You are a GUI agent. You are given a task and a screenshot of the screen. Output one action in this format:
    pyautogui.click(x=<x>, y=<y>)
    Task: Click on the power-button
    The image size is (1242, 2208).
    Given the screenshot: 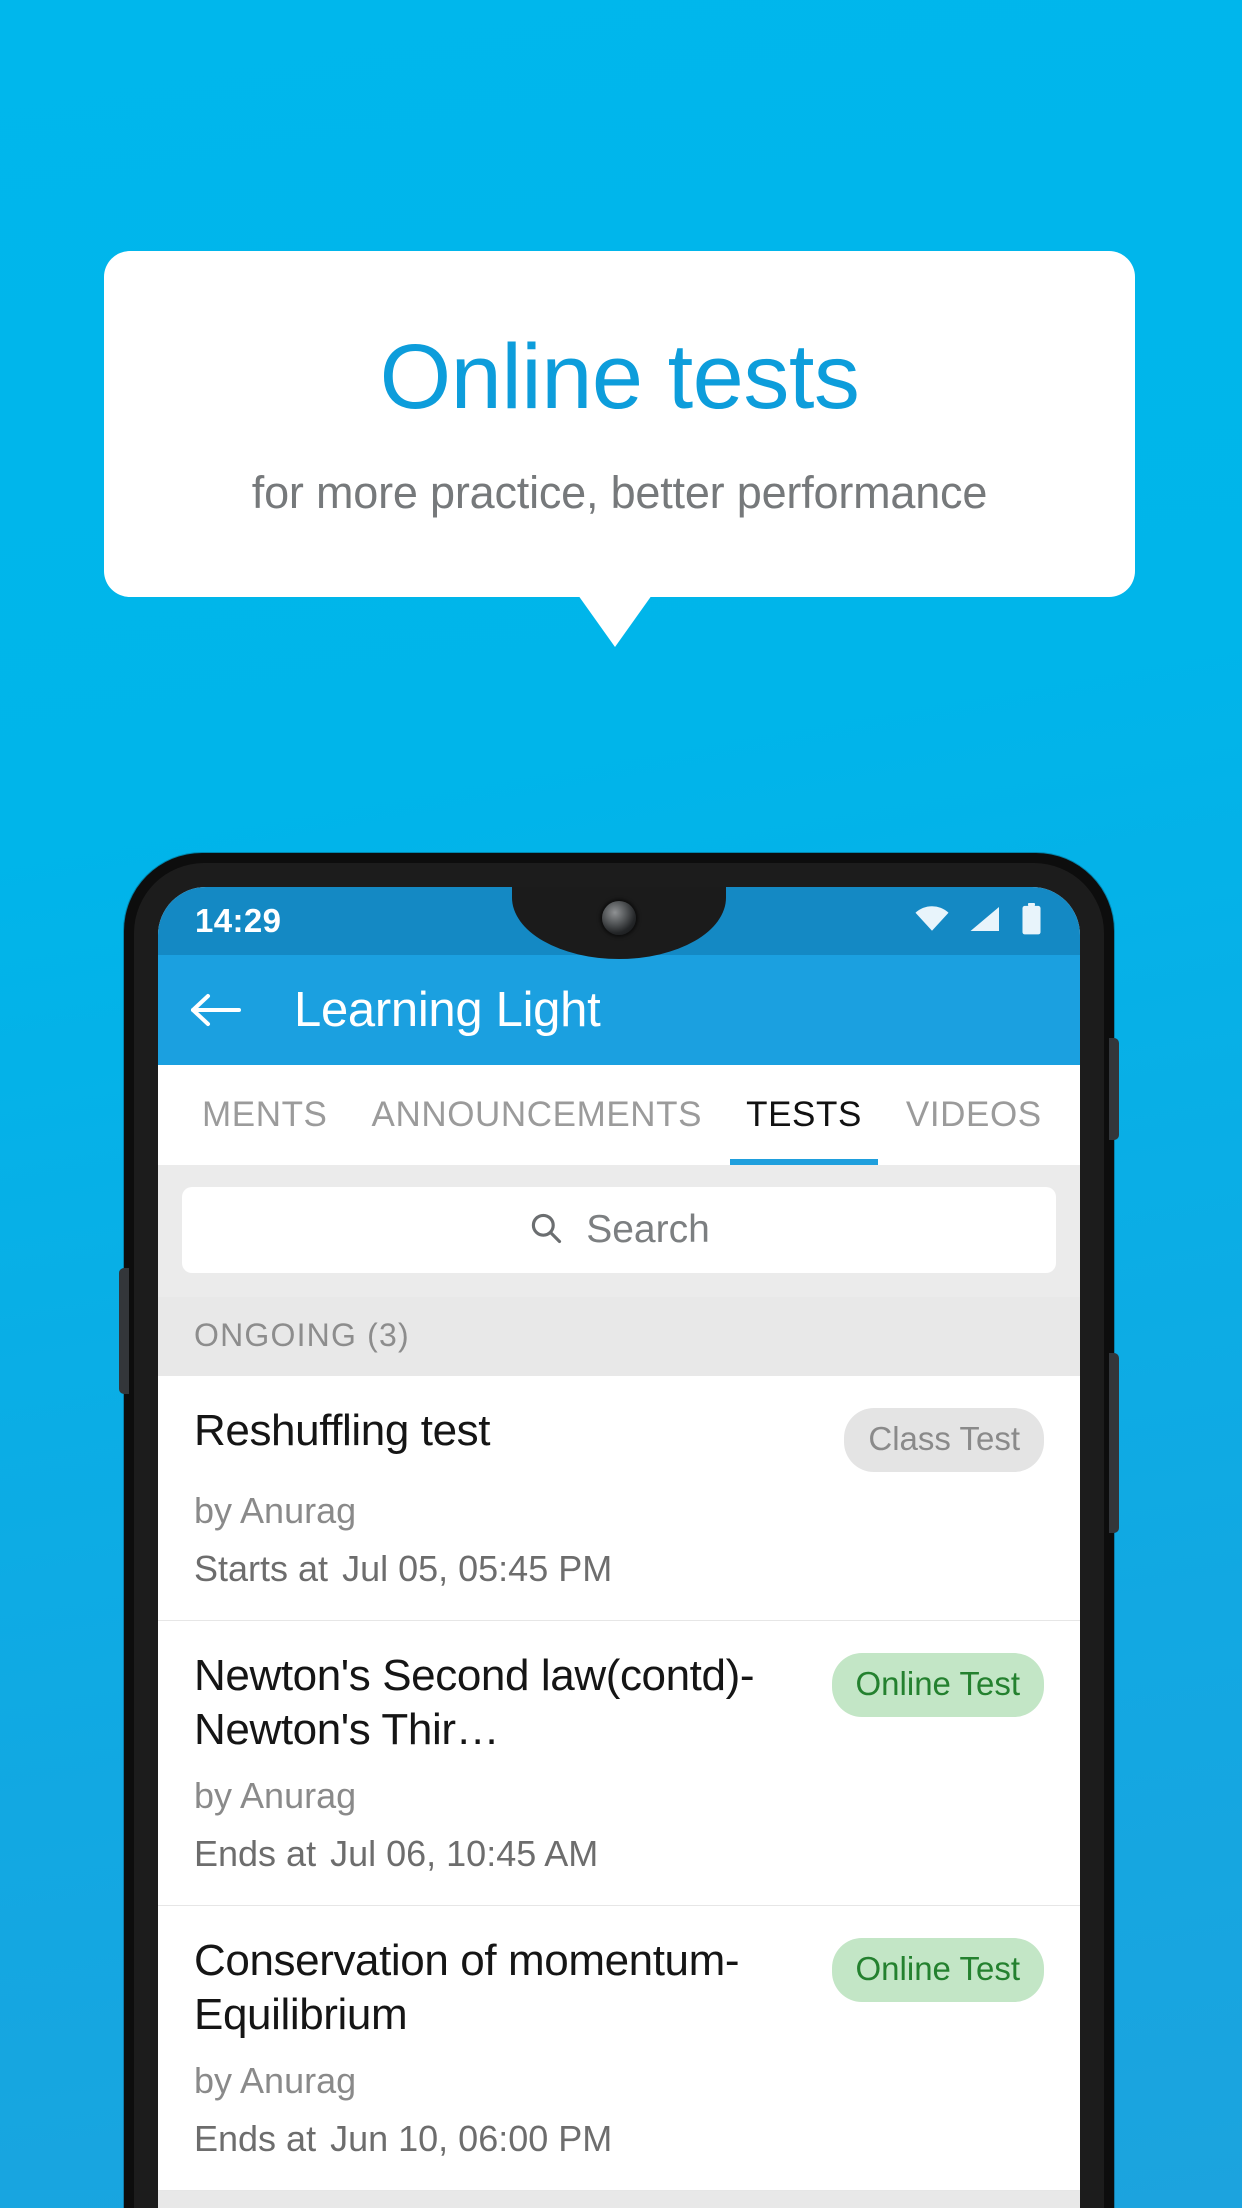 What is the action you would take?
    pyautogui.click(x=1114, y=1089)
    